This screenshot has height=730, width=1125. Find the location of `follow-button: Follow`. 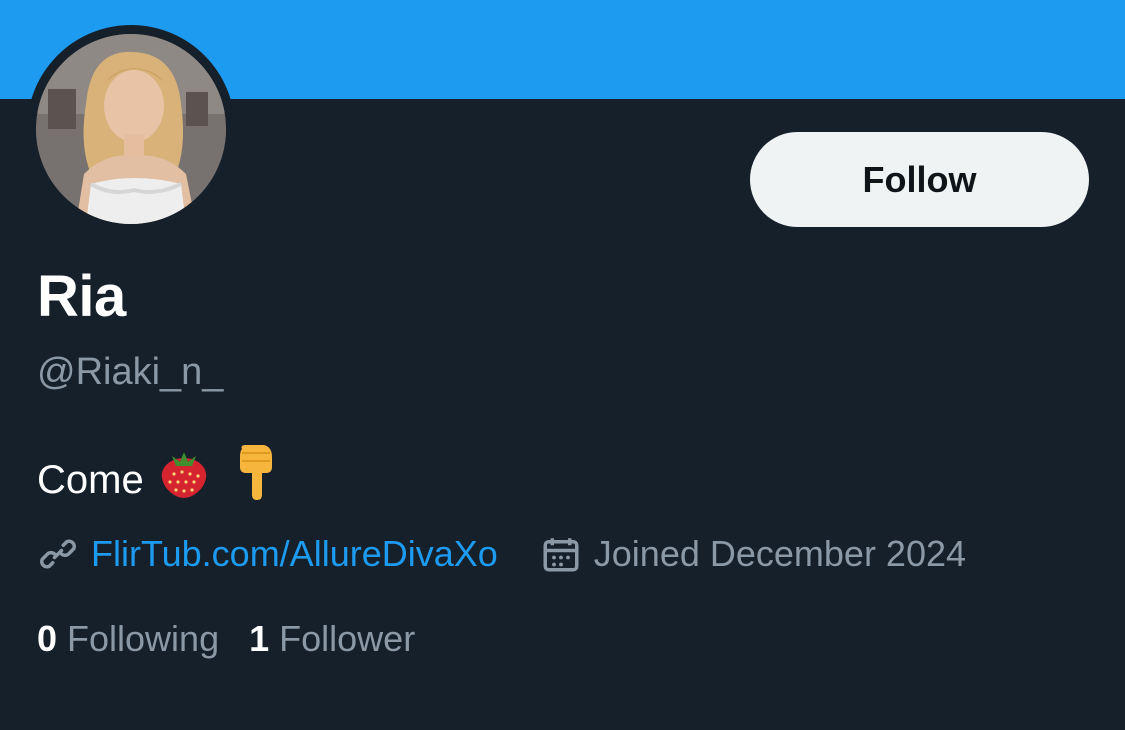

follow-button: Follow is located at coordinates (919, 179).